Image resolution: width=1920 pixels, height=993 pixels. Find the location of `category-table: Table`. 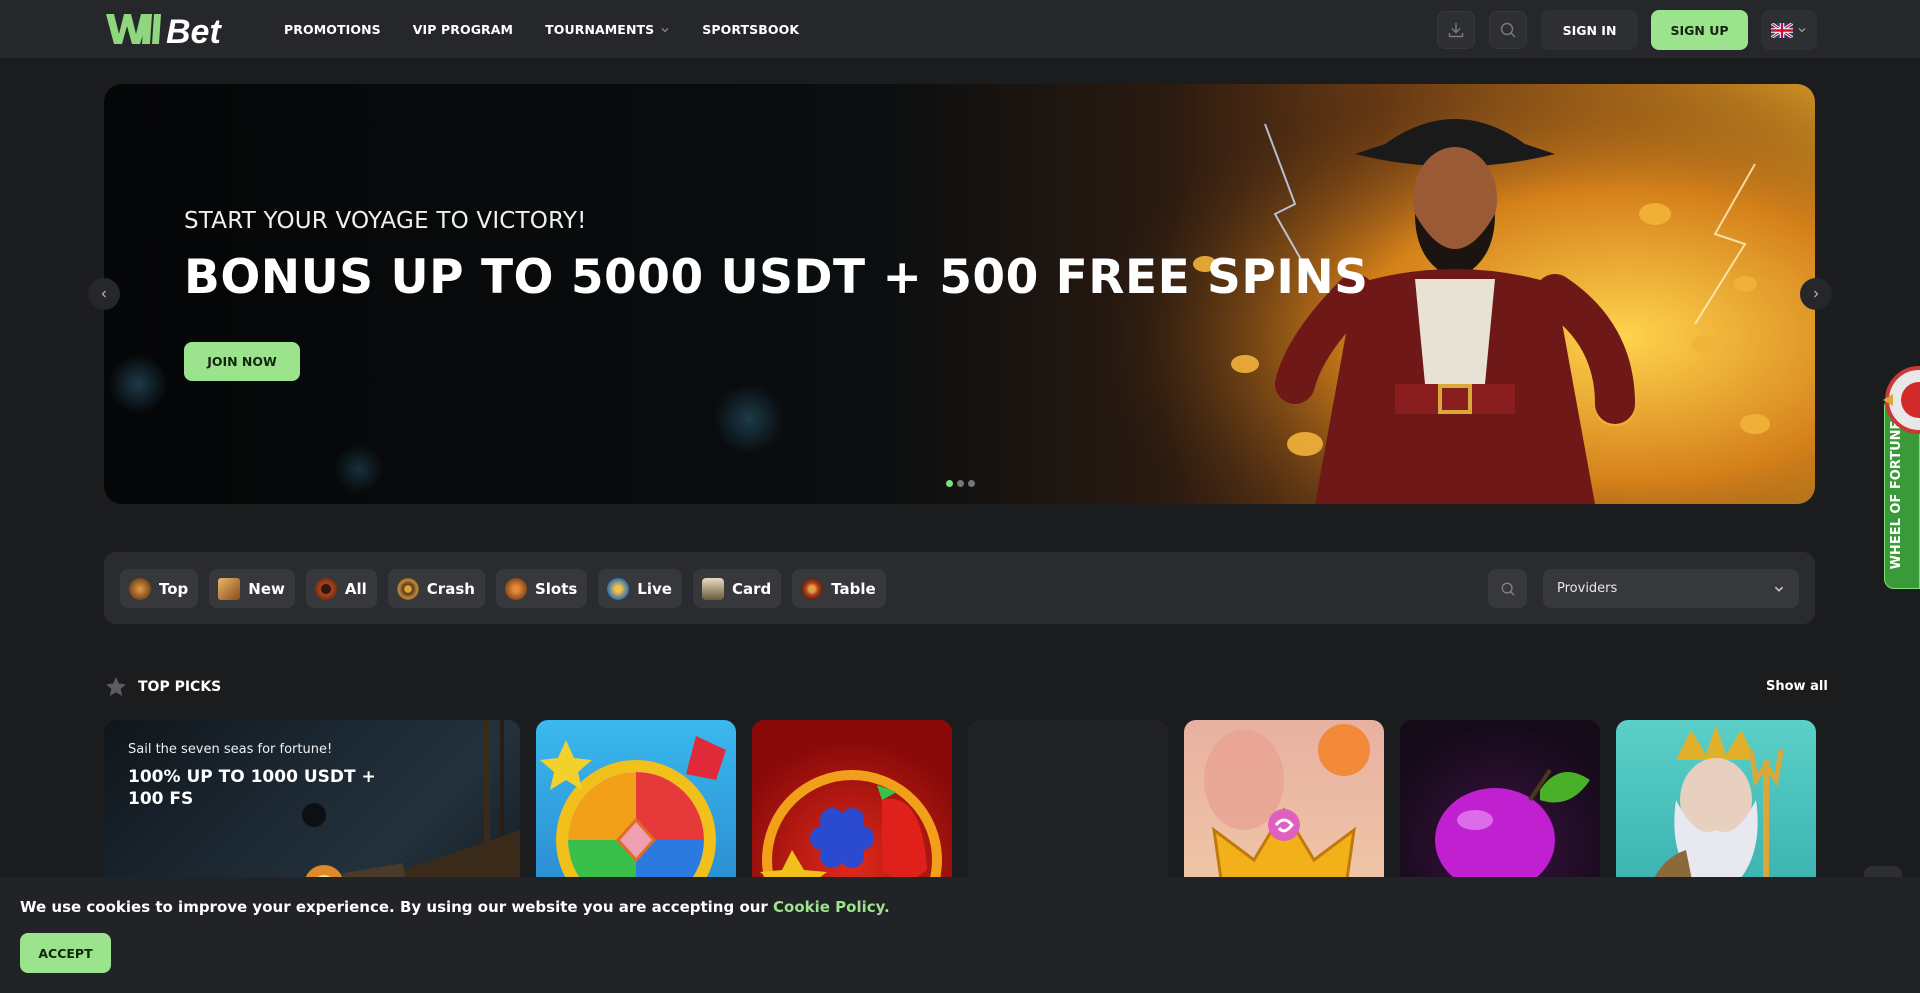

category-table: Table is located at coordinates (839, 588).